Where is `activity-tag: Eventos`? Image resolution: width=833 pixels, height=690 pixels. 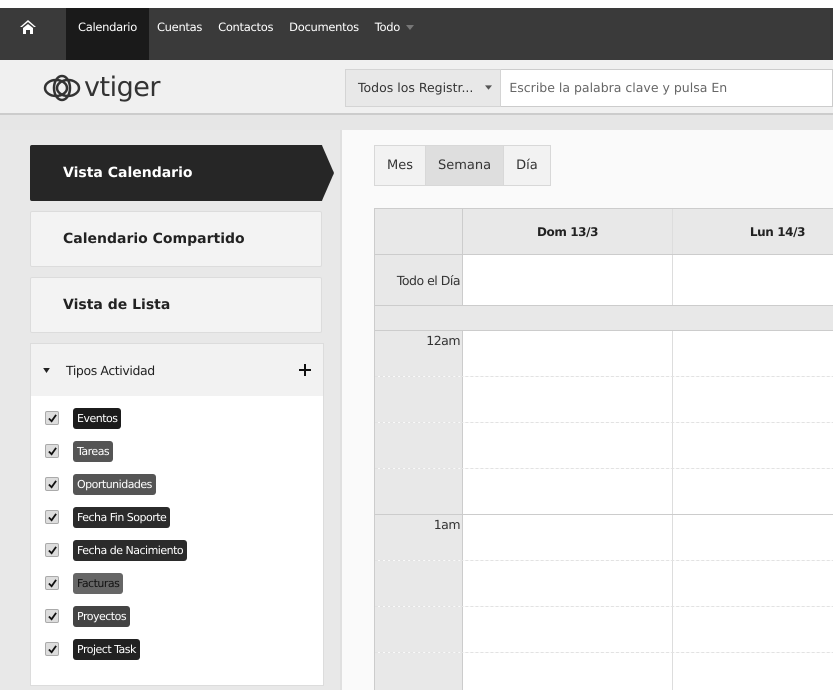 activity-tag: Eventos is located at coordinates (97, 418).